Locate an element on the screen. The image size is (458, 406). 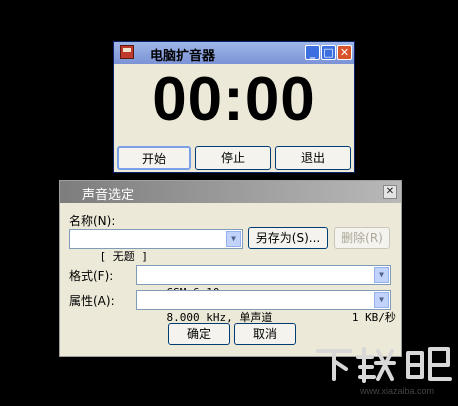
watermark-url: www.xiazaiba.com is located at coordinates (397, 391).